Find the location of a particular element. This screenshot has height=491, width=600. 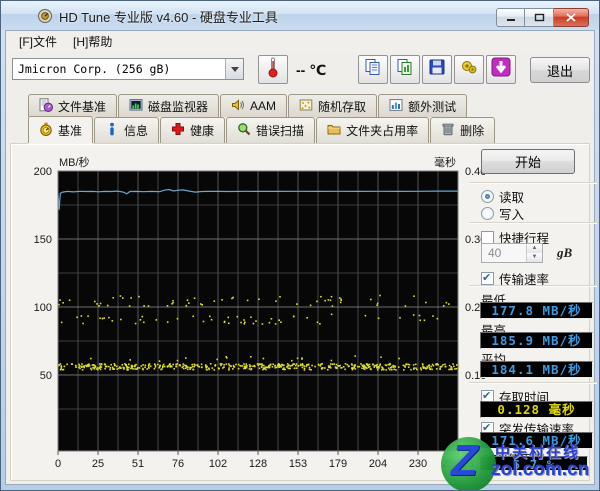

save-button is located at coordinates (437, 69).